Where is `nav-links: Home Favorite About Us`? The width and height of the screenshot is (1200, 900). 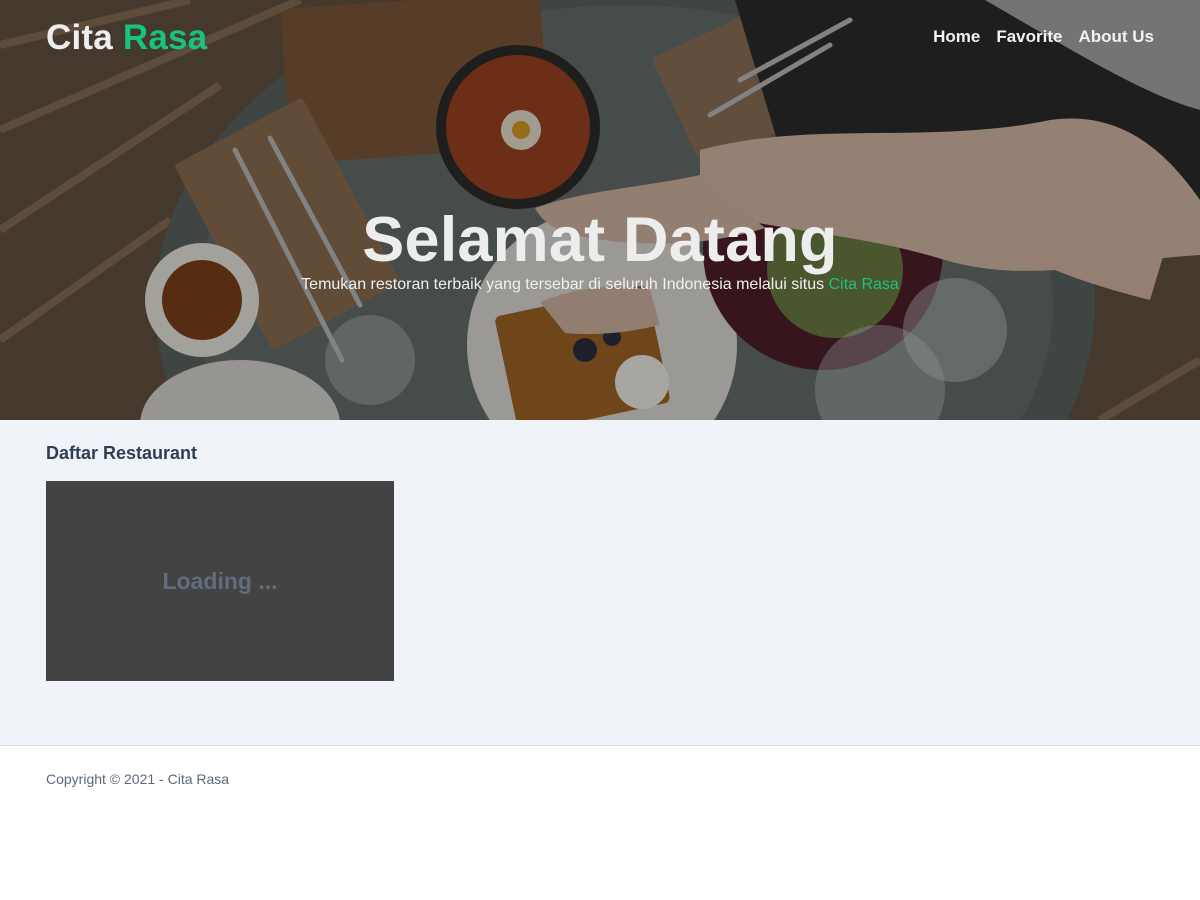 nav-links: Home Favorite About Us is located at coordinates (1043, 37).